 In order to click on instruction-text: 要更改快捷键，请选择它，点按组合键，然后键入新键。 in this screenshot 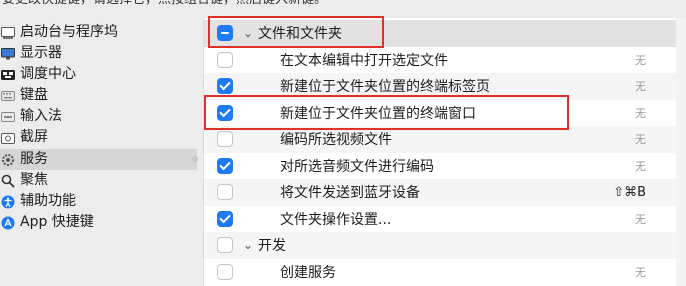, I will do `click(343, 4)`.